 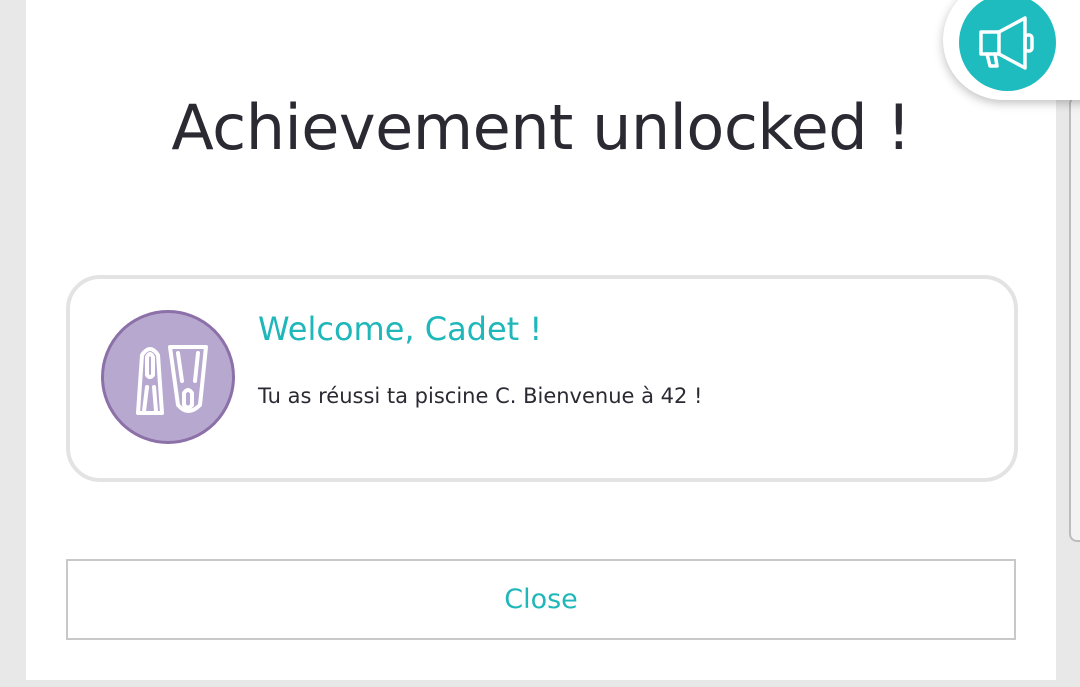 I want to click on side-panel-edge, so click(x=1074, y=319).